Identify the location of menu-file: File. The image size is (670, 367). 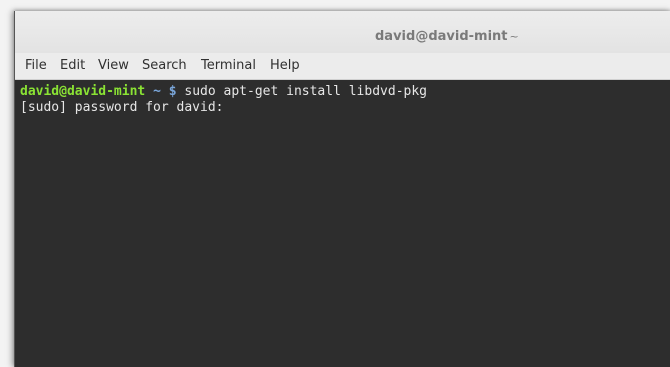
(36, 65).